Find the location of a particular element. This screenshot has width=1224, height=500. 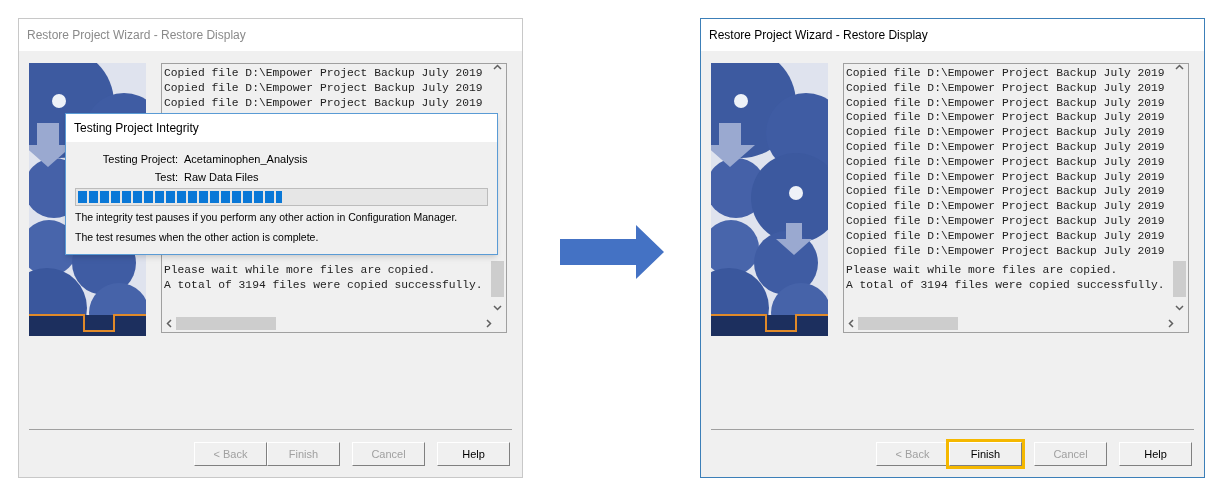

arrow-icon is located at coordinates (611, 252).